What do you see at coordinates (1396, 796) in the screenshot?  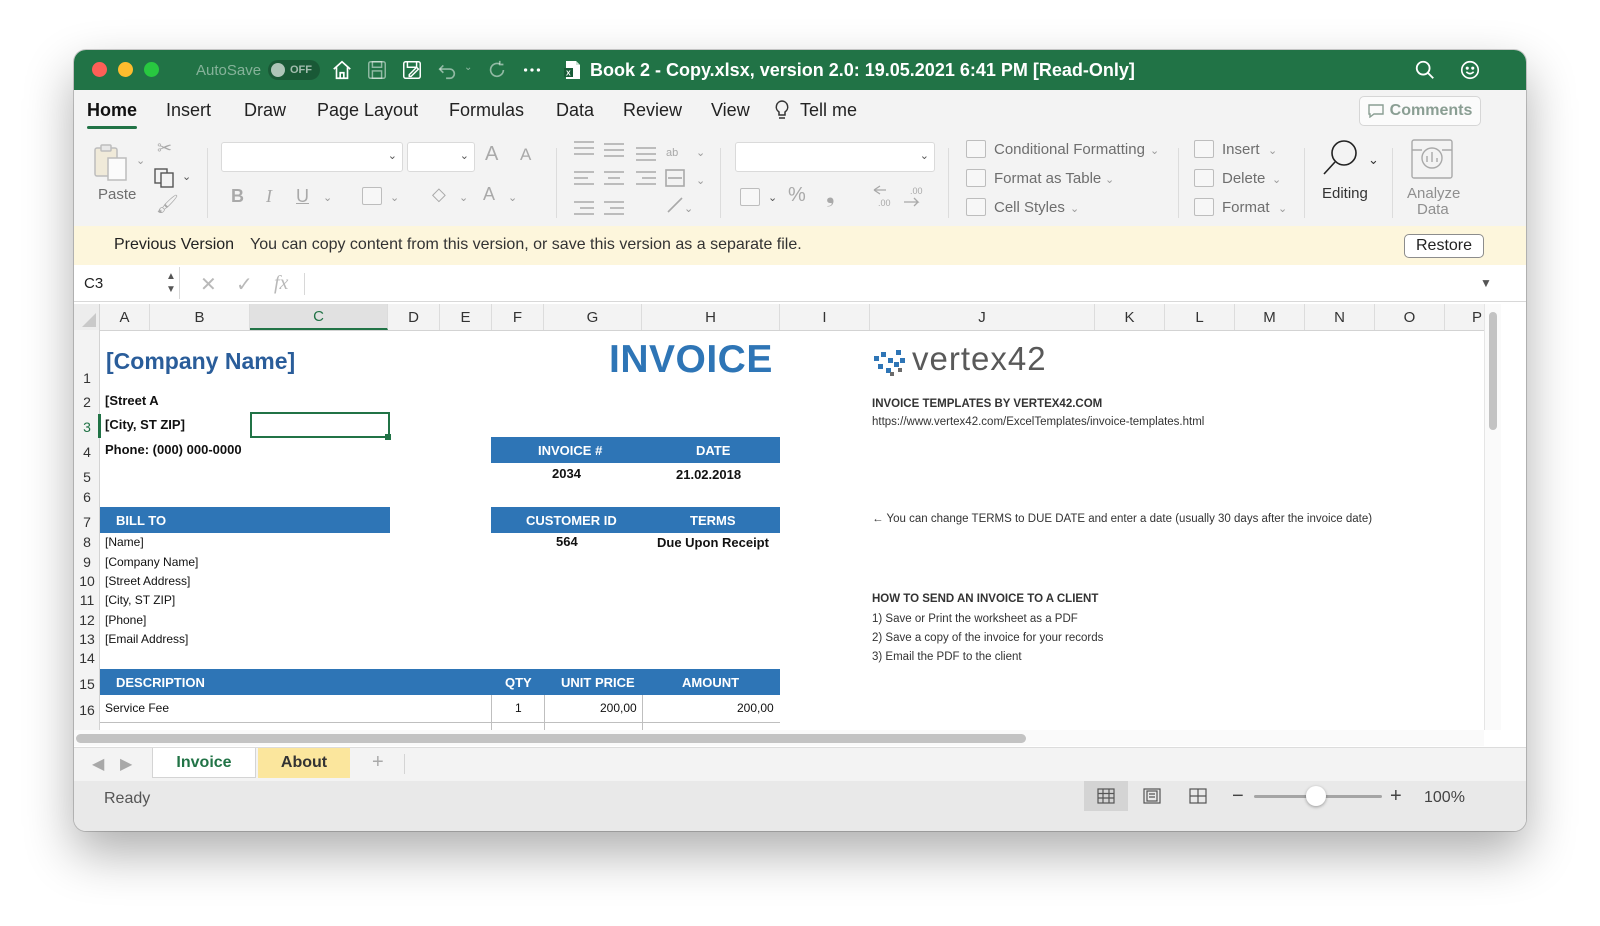 I see `zoom-in-button: +` at bounding box center [1396, 796].